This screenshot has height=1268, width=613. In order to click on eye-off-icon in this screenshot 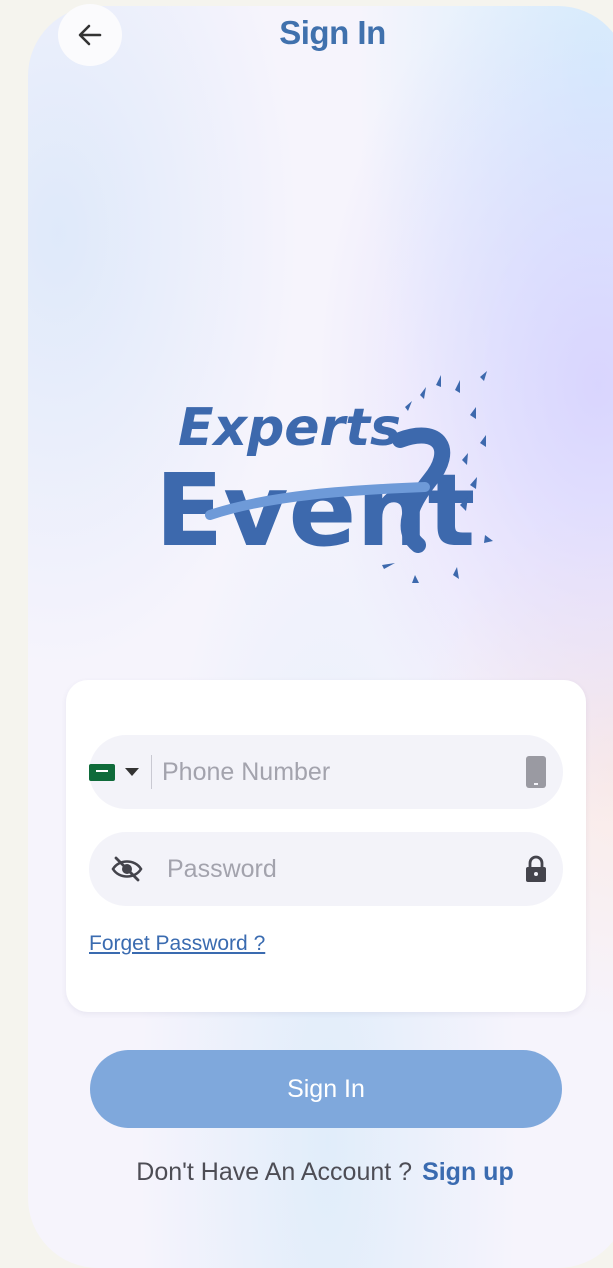, I will do `click(127, 869)`.